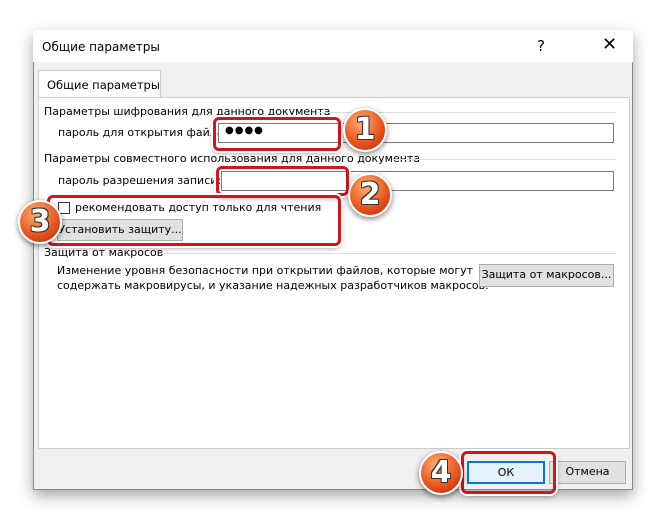 The image size is (665, 522). I want to click on highlight-write-password, so click(282, 181).